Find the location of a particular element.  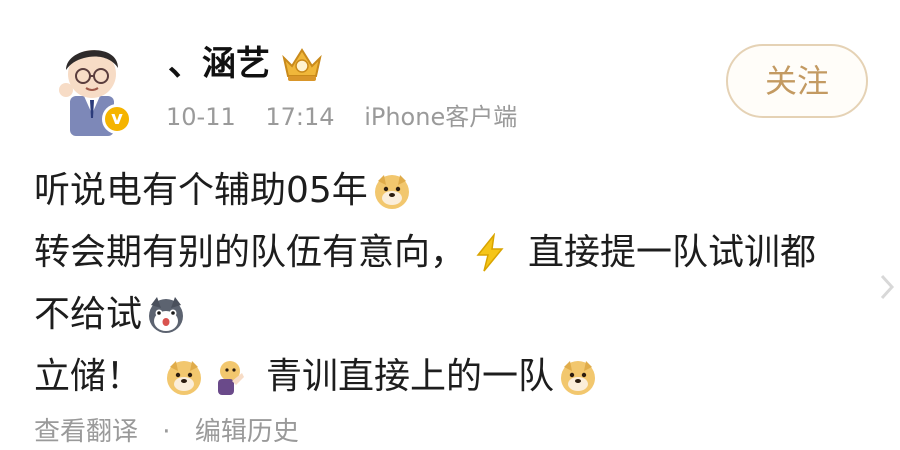

post-meta: 10-11 17:14 iPhone客户端 is located at coordinates (341, 117).